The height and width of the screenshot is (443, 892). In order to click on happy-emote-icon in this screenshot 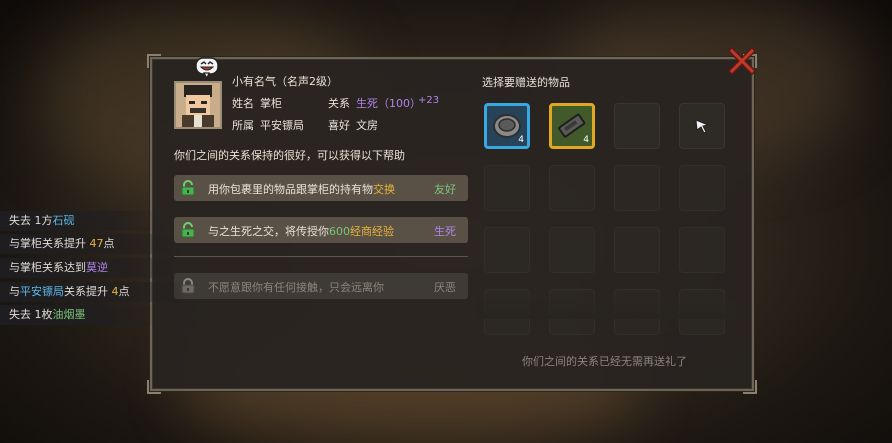, I will do `click(207, 68)`.